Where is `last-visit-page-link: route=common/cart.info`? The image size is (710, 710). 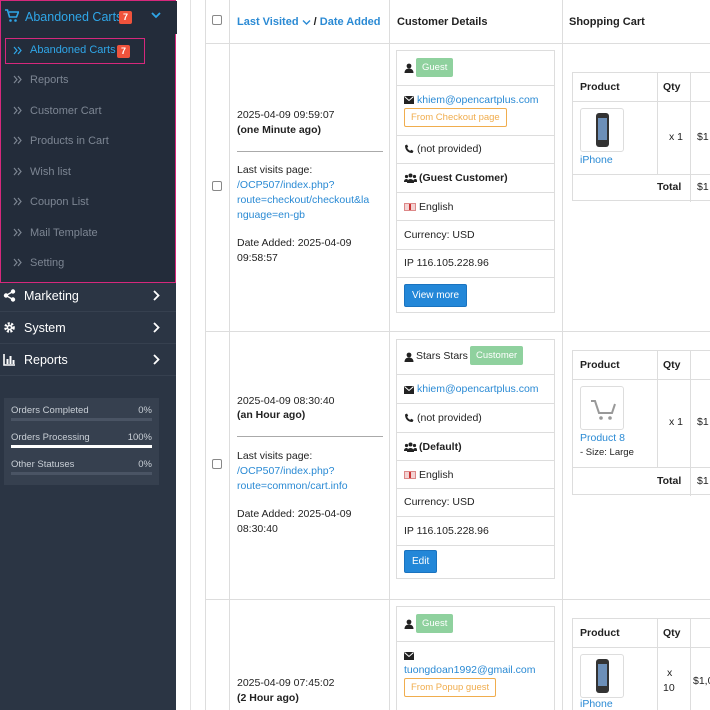
last-visit-page-link: route=common/cart.info is located at coordinates (292, 486).